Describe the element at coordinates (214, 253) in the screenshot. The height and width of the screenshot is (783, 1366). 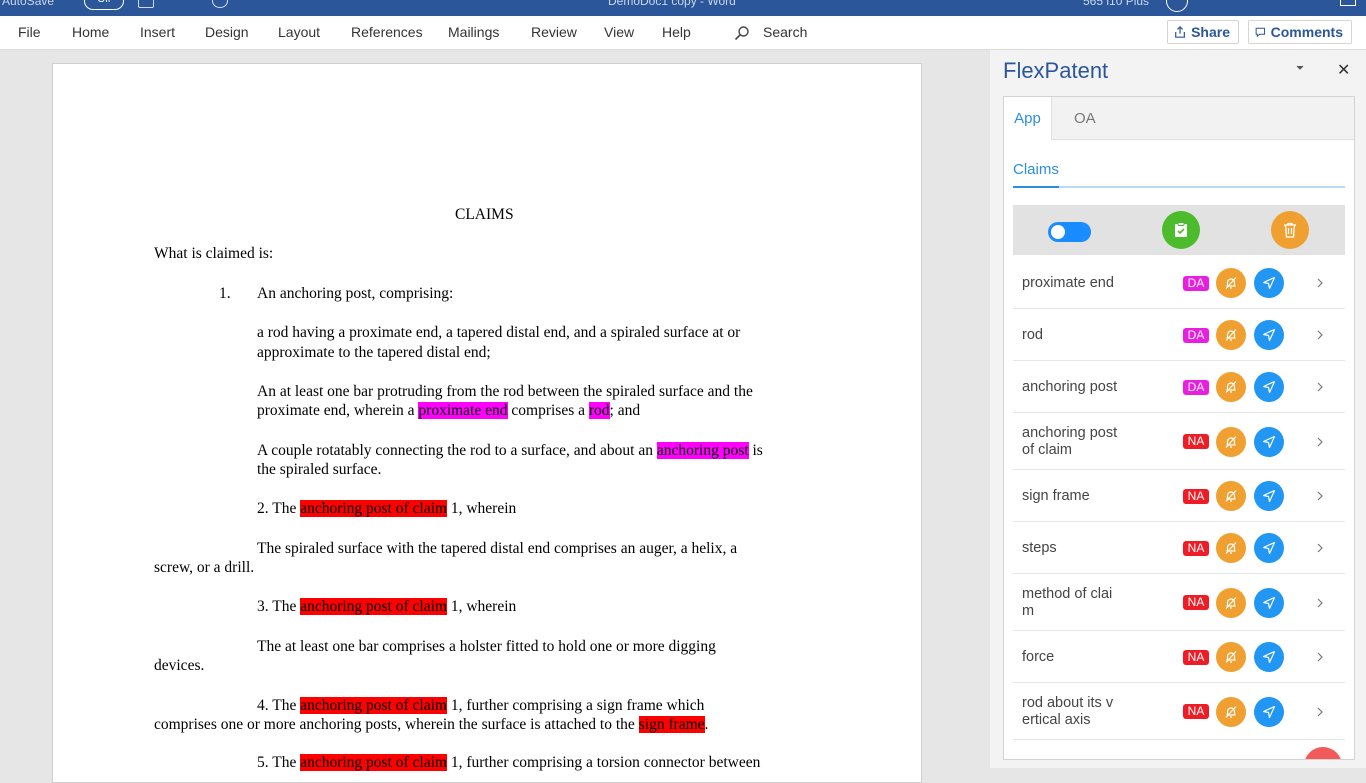
I see `intro-text: What is claimed is:` at that location.